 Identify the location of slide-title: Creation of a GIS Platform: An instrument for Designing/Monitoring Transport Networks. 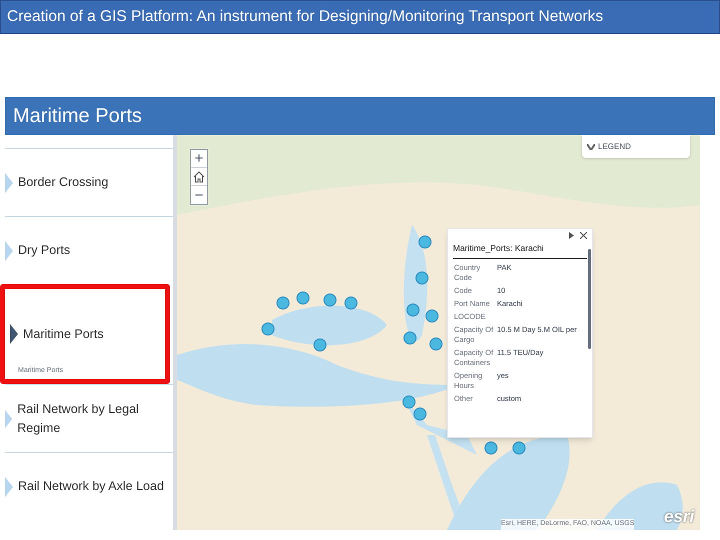
(305, 17).